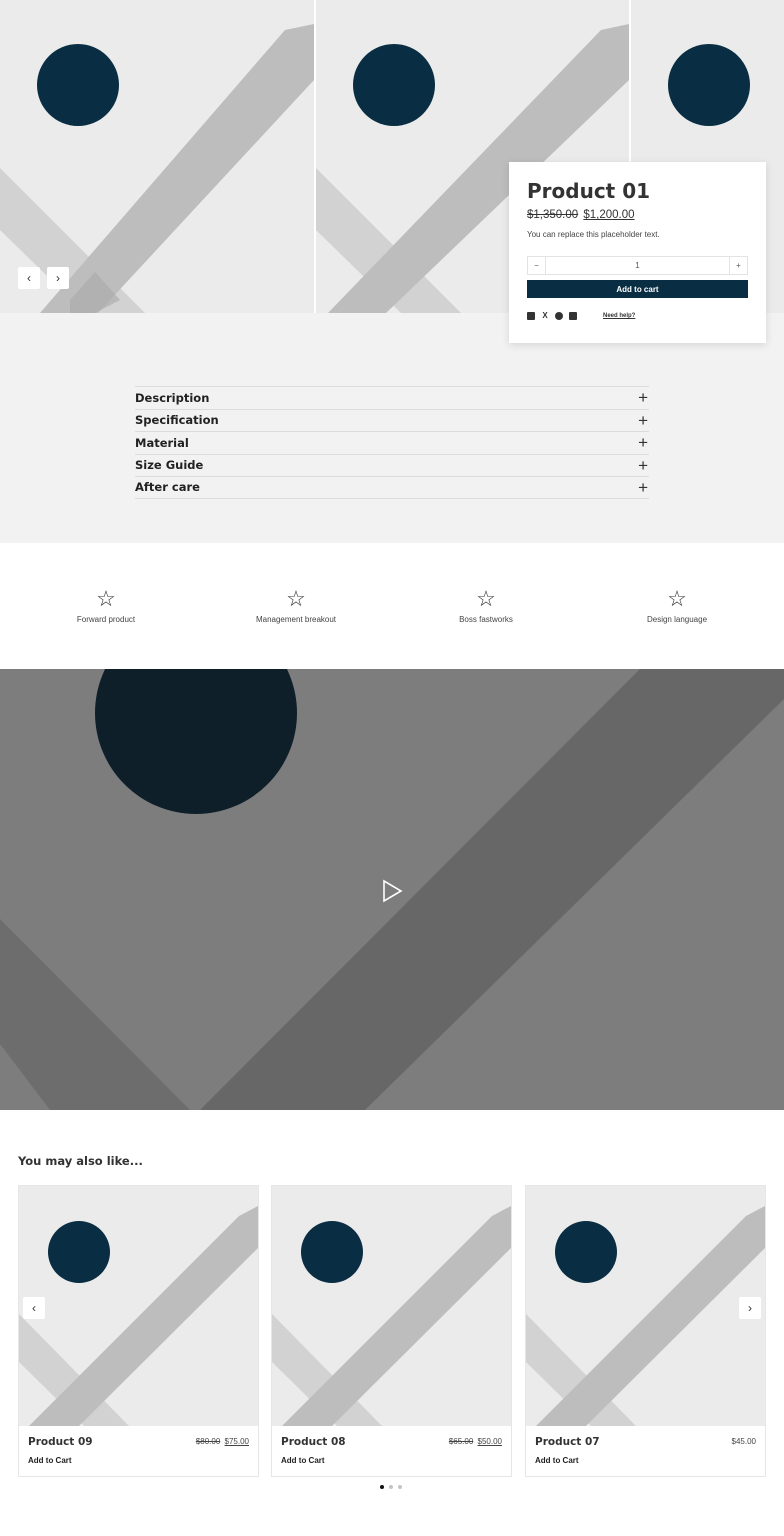 Image resolution: width=784 pixels, height=1536 pixels. Describe the element at coordinates (58, 278) in the screenshot. I see `gallery-next-button: ›` at that location.